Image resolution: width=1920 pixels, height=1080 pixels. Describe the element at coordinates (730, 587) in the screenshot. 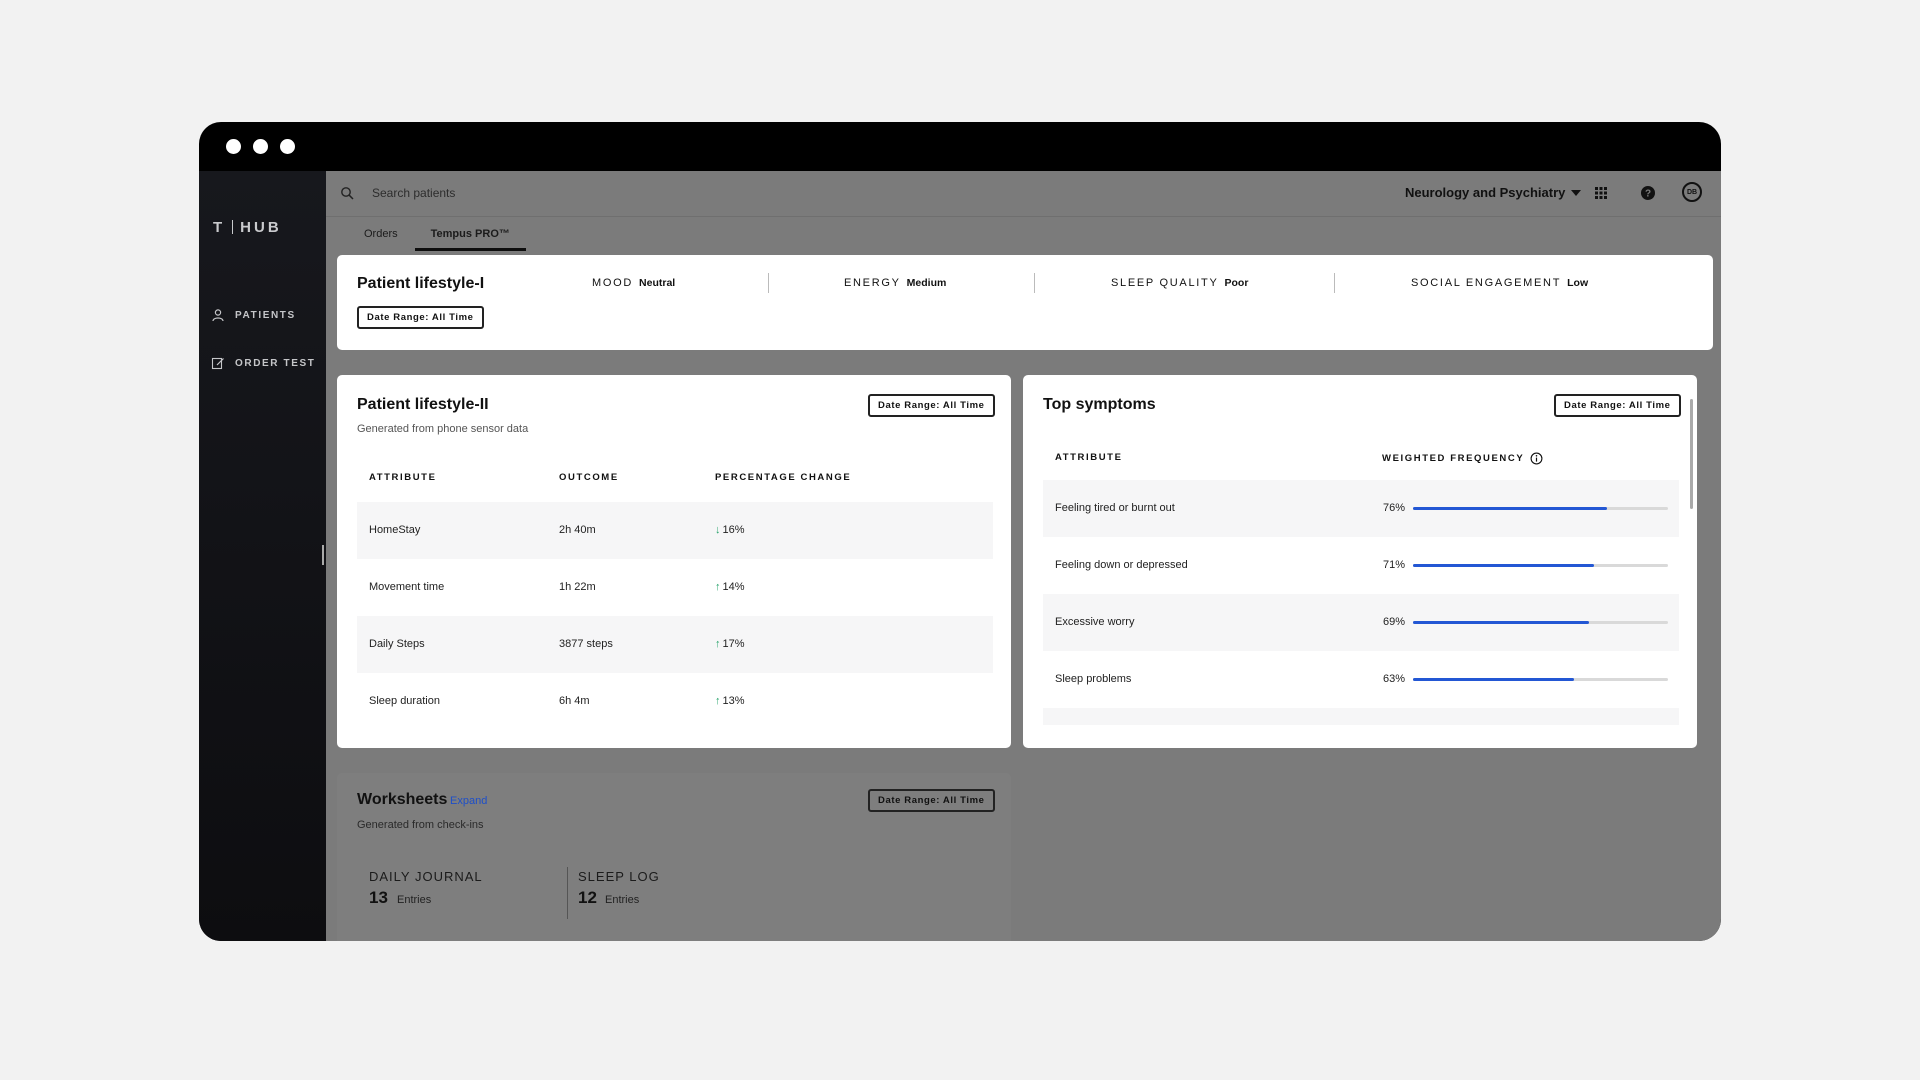

I see `cell-change: ↑ 14%` at that location.